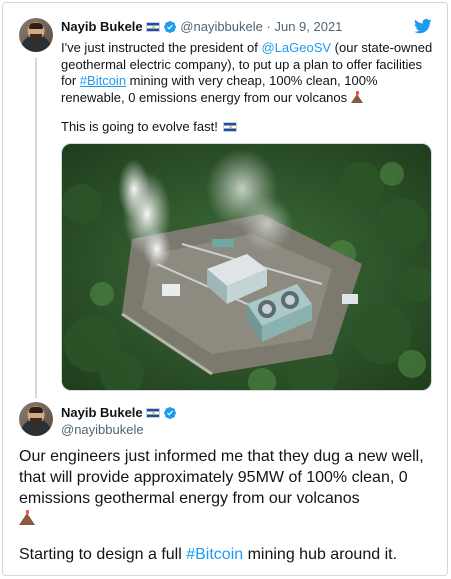  Describe the element at coordinates (308, 26) in the screenshot. I see `tweet-date: Jun 9, 2021` at that location.